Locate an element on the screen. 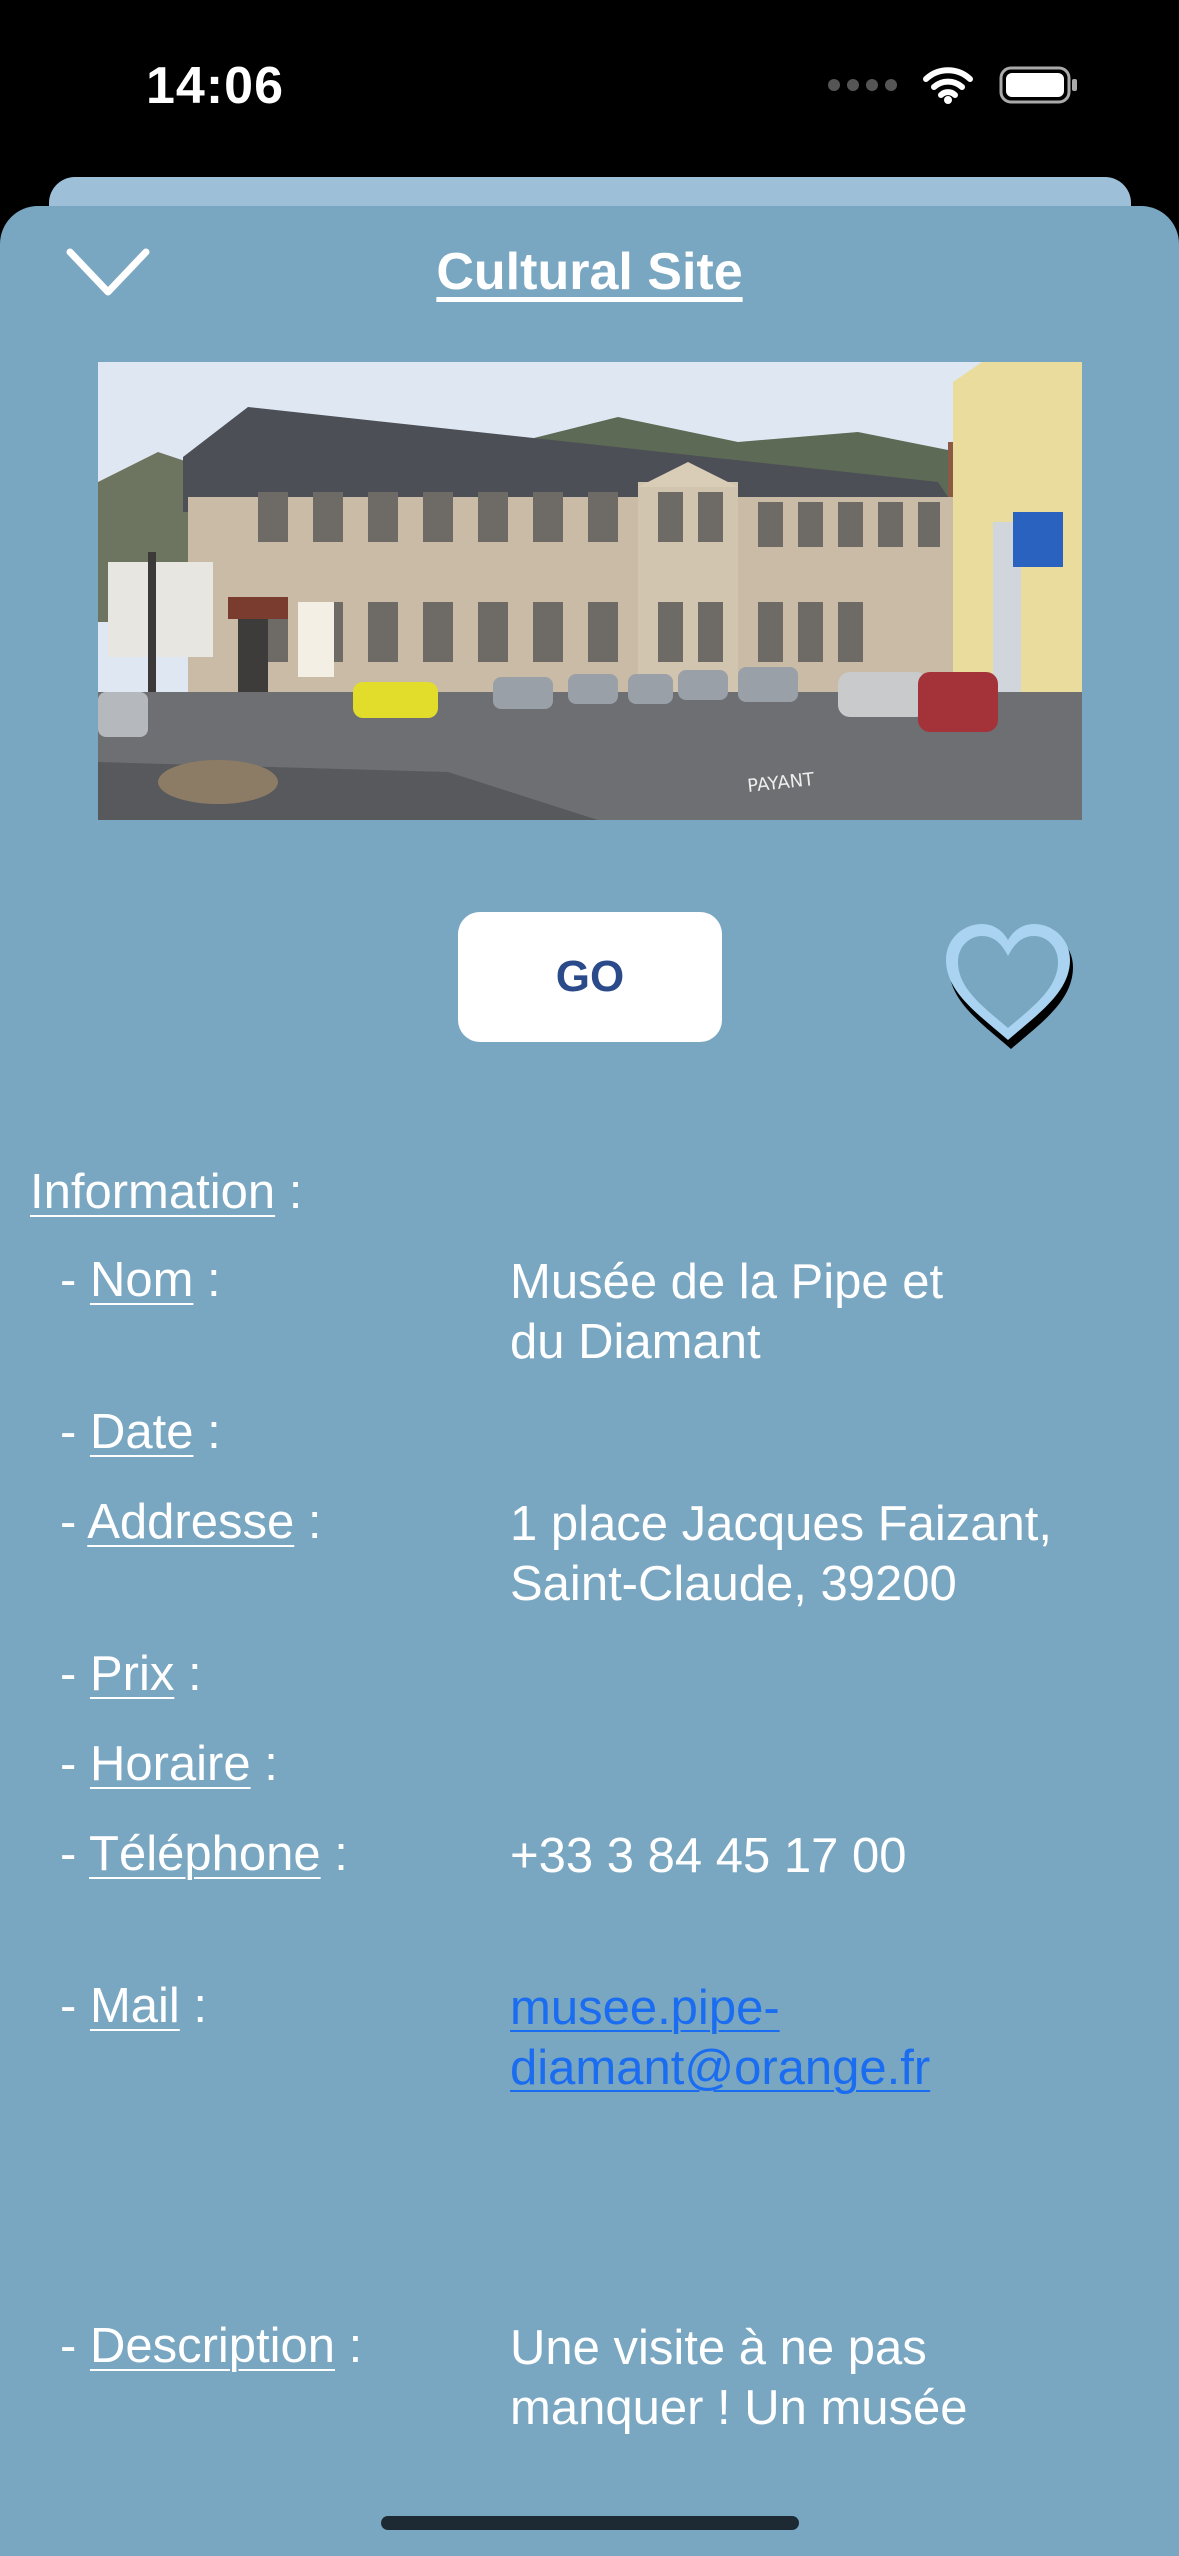 This screenshot has height=2556, width=1179. site-photo: PAYANT is located at coordinates (590, 591).